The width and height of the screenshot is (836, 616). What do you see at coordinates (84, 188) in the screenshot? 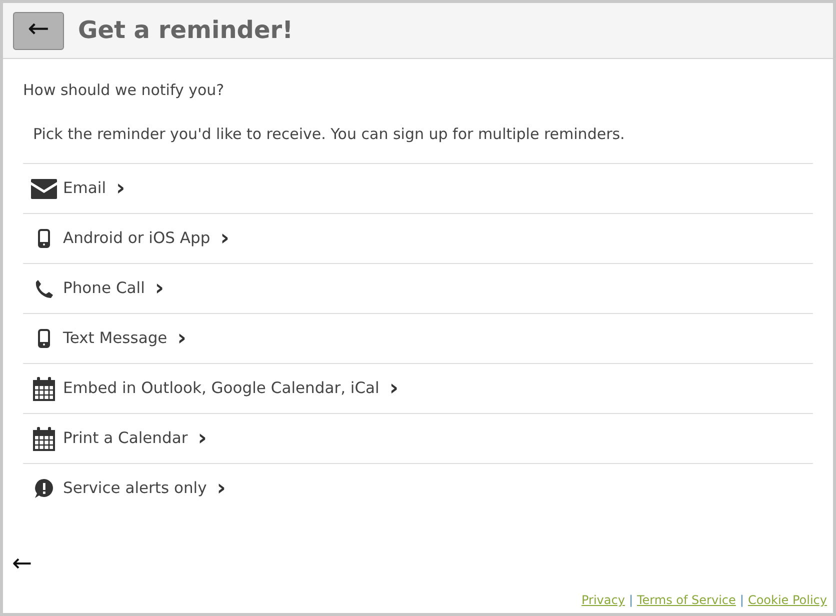
I see `option-link: Email` at bounding box center [84, 188].